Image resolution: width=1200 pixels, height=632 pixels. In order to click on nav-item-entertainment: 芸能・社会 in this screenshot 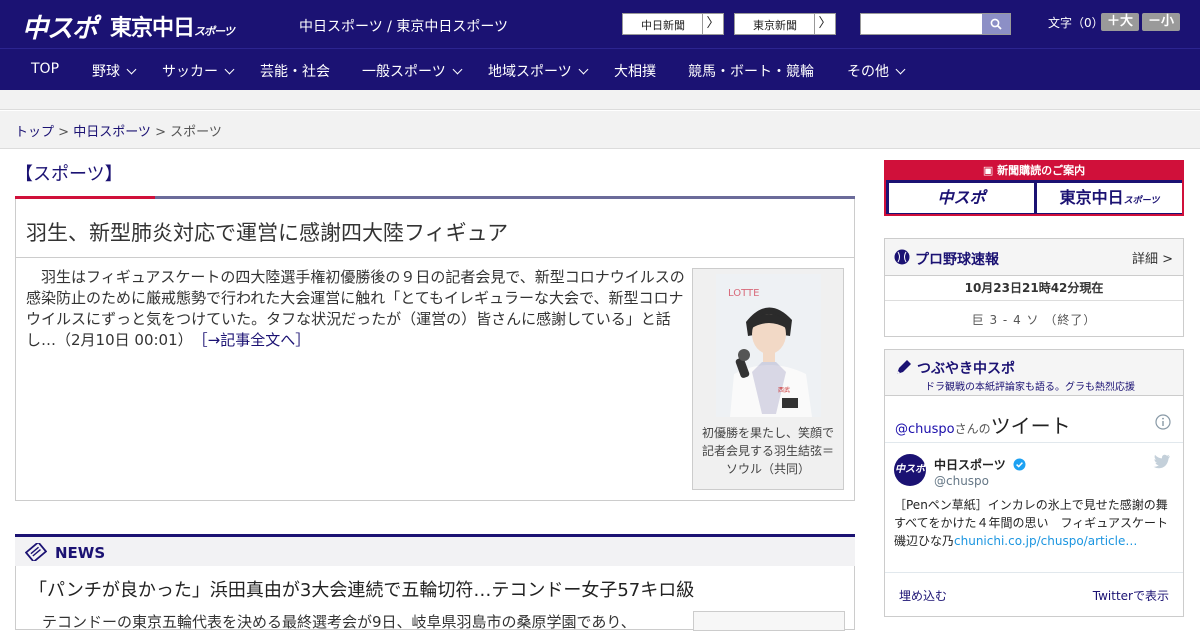, I will do `click(295, 71)`.